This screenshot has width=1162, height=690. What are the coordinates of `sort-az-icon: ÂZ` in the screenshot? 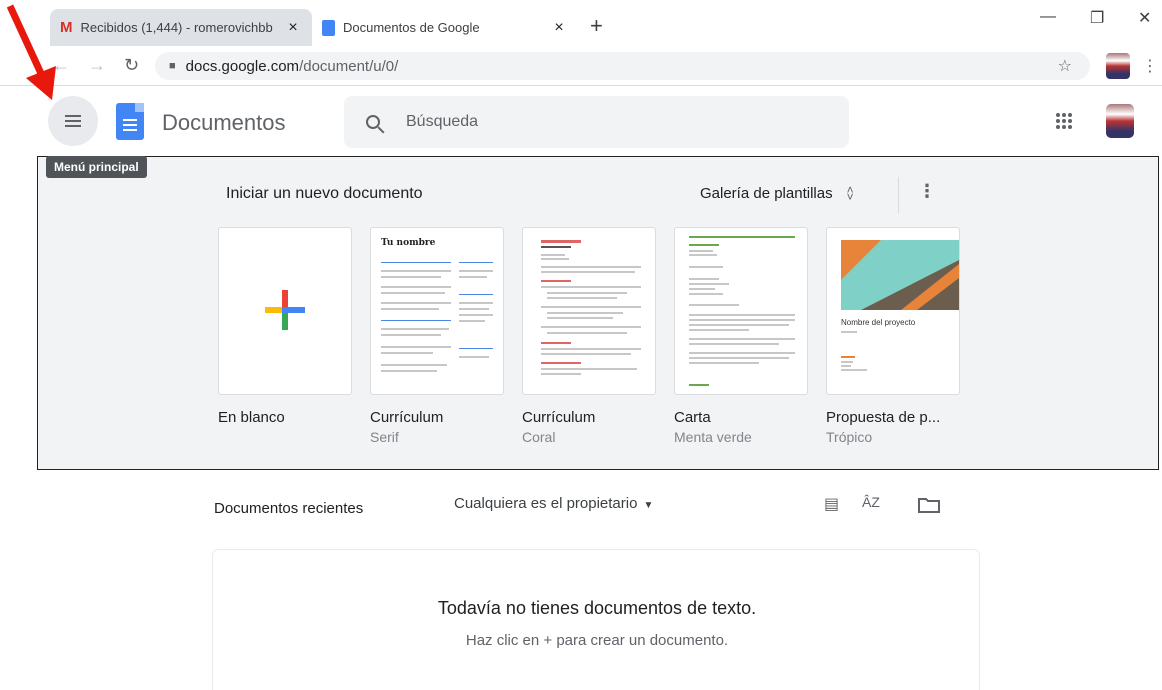 It's located at (871, 502).